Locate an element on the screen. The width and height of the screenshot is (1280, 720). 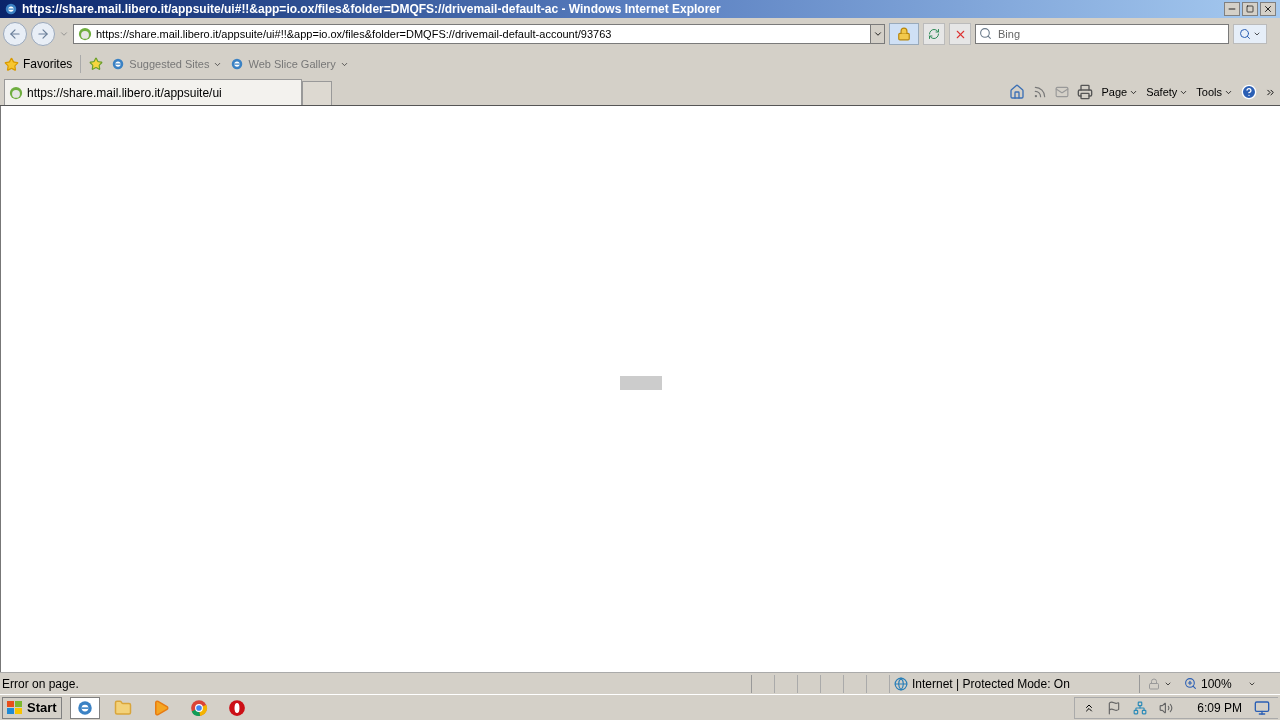
link-label: Web Slice Gallery is located at coordinates (292, 64).